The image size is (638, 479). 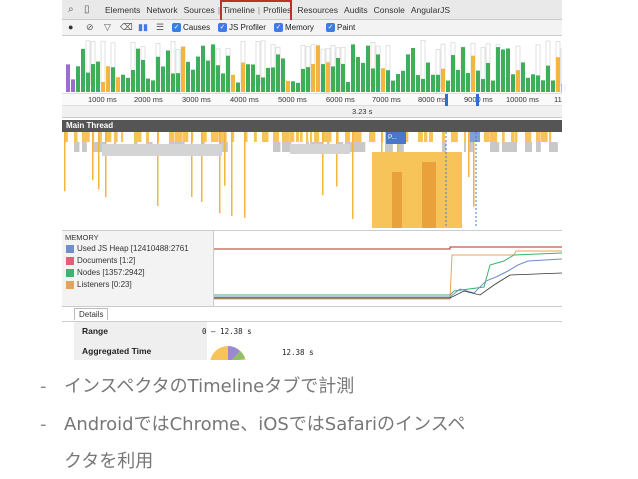 What do you see at coordinates (161, 10) in the screenshot?
I see `tab-network: Network` at bounding box center [161, 10].